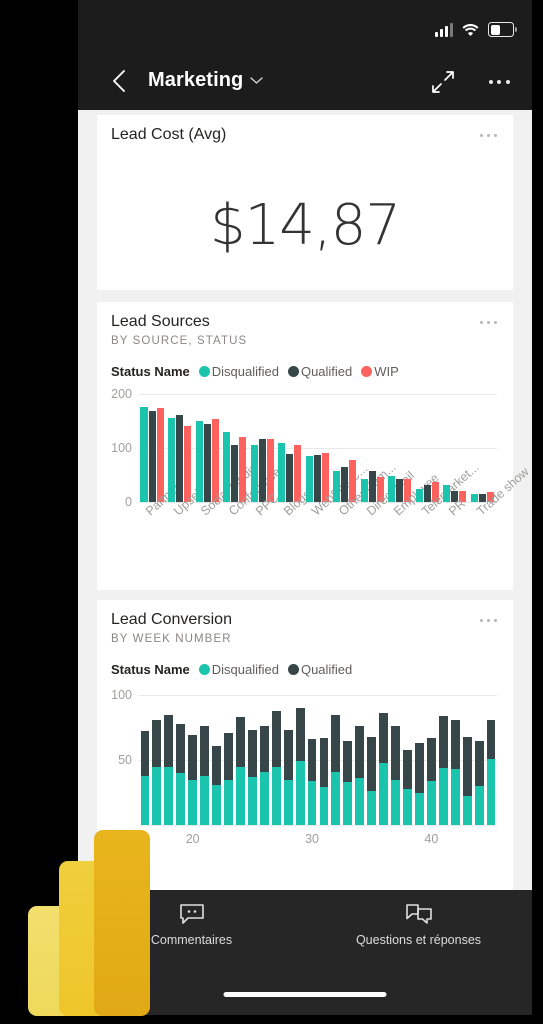 The height and width of the screenshot is (1024, 543). What do you see at coordinates (499, 82) in the screenshot?
I see `more-options-button` at bounding box center [499, 82].